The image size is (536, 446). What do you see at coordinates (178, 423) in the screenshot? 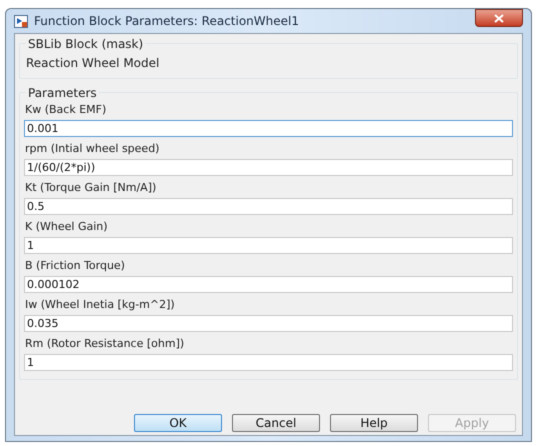
I see `dialog-button: OK` at bounding box center [178, 423].